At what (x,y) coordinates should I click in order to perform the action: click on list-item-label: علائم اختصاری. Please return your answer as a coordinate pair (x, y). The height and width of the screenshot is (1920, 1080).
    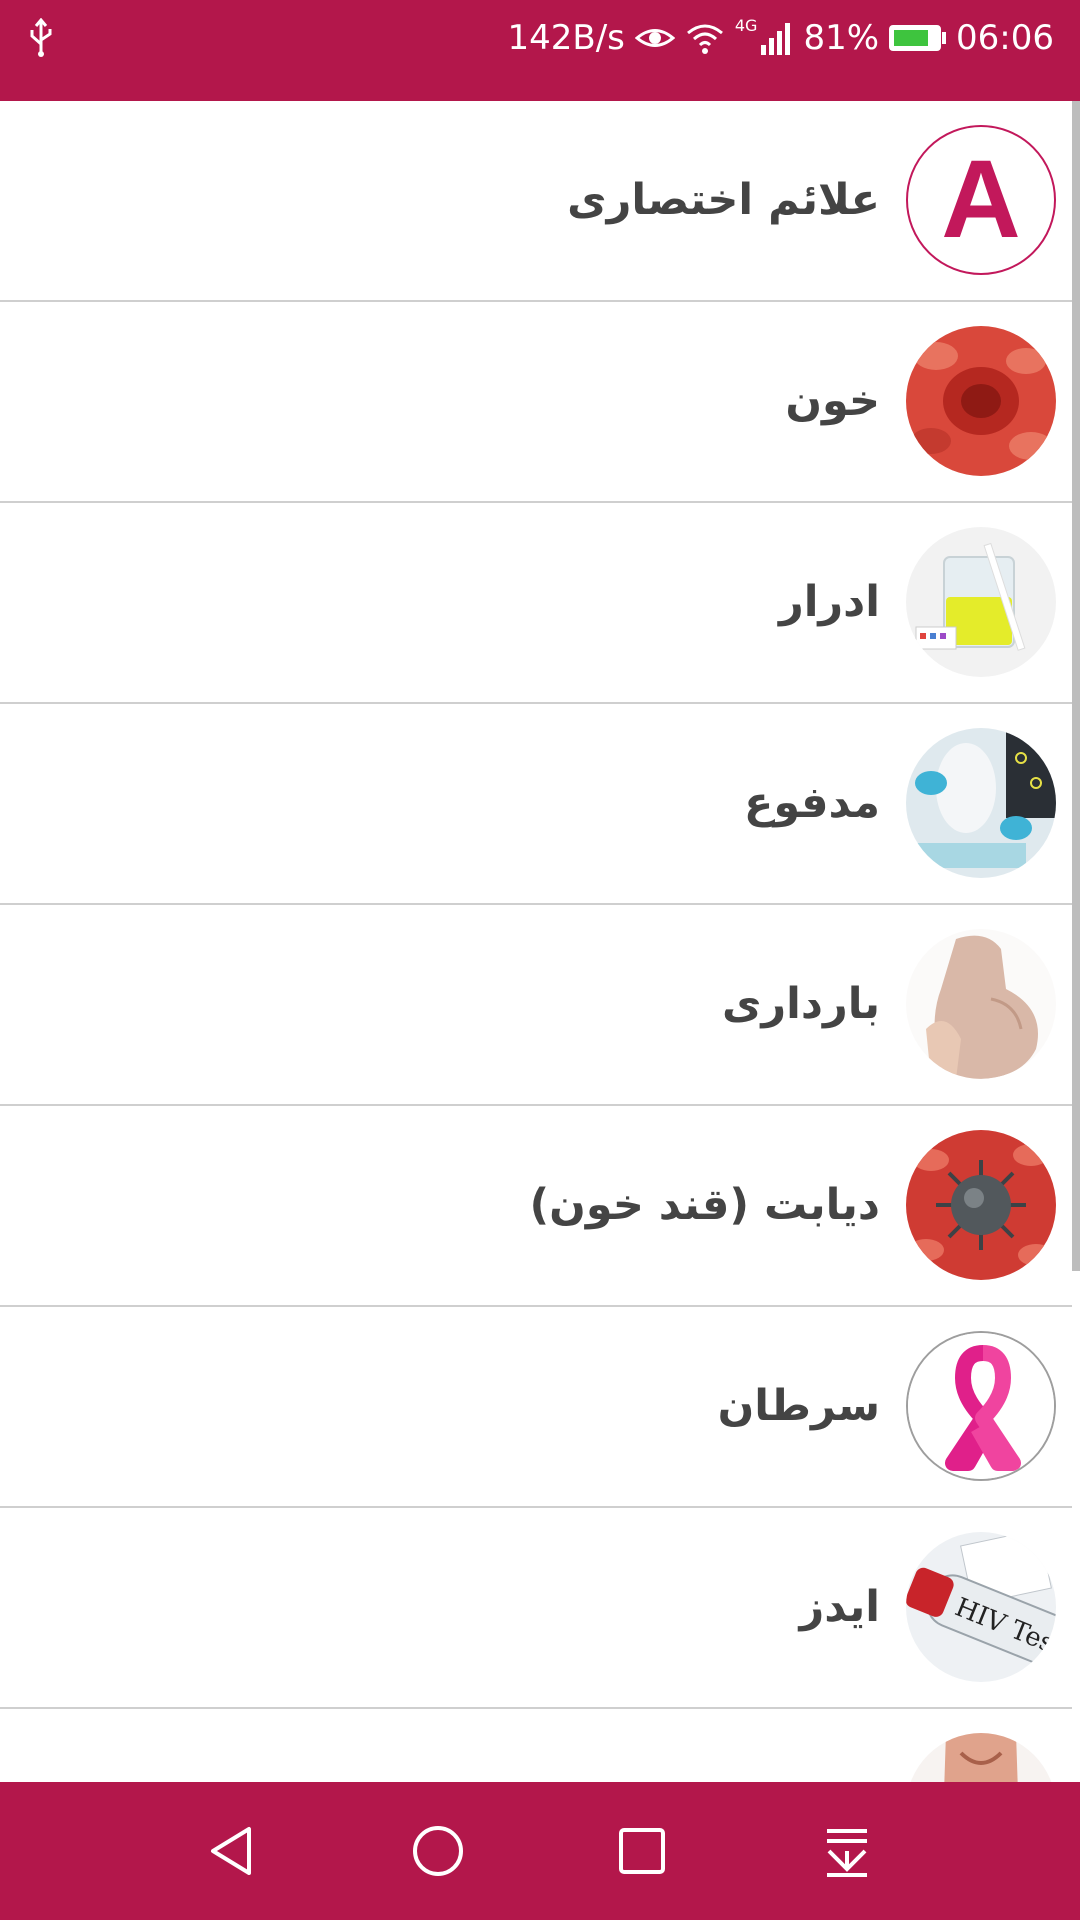
    Looking at the image, I should click on (723, 200).